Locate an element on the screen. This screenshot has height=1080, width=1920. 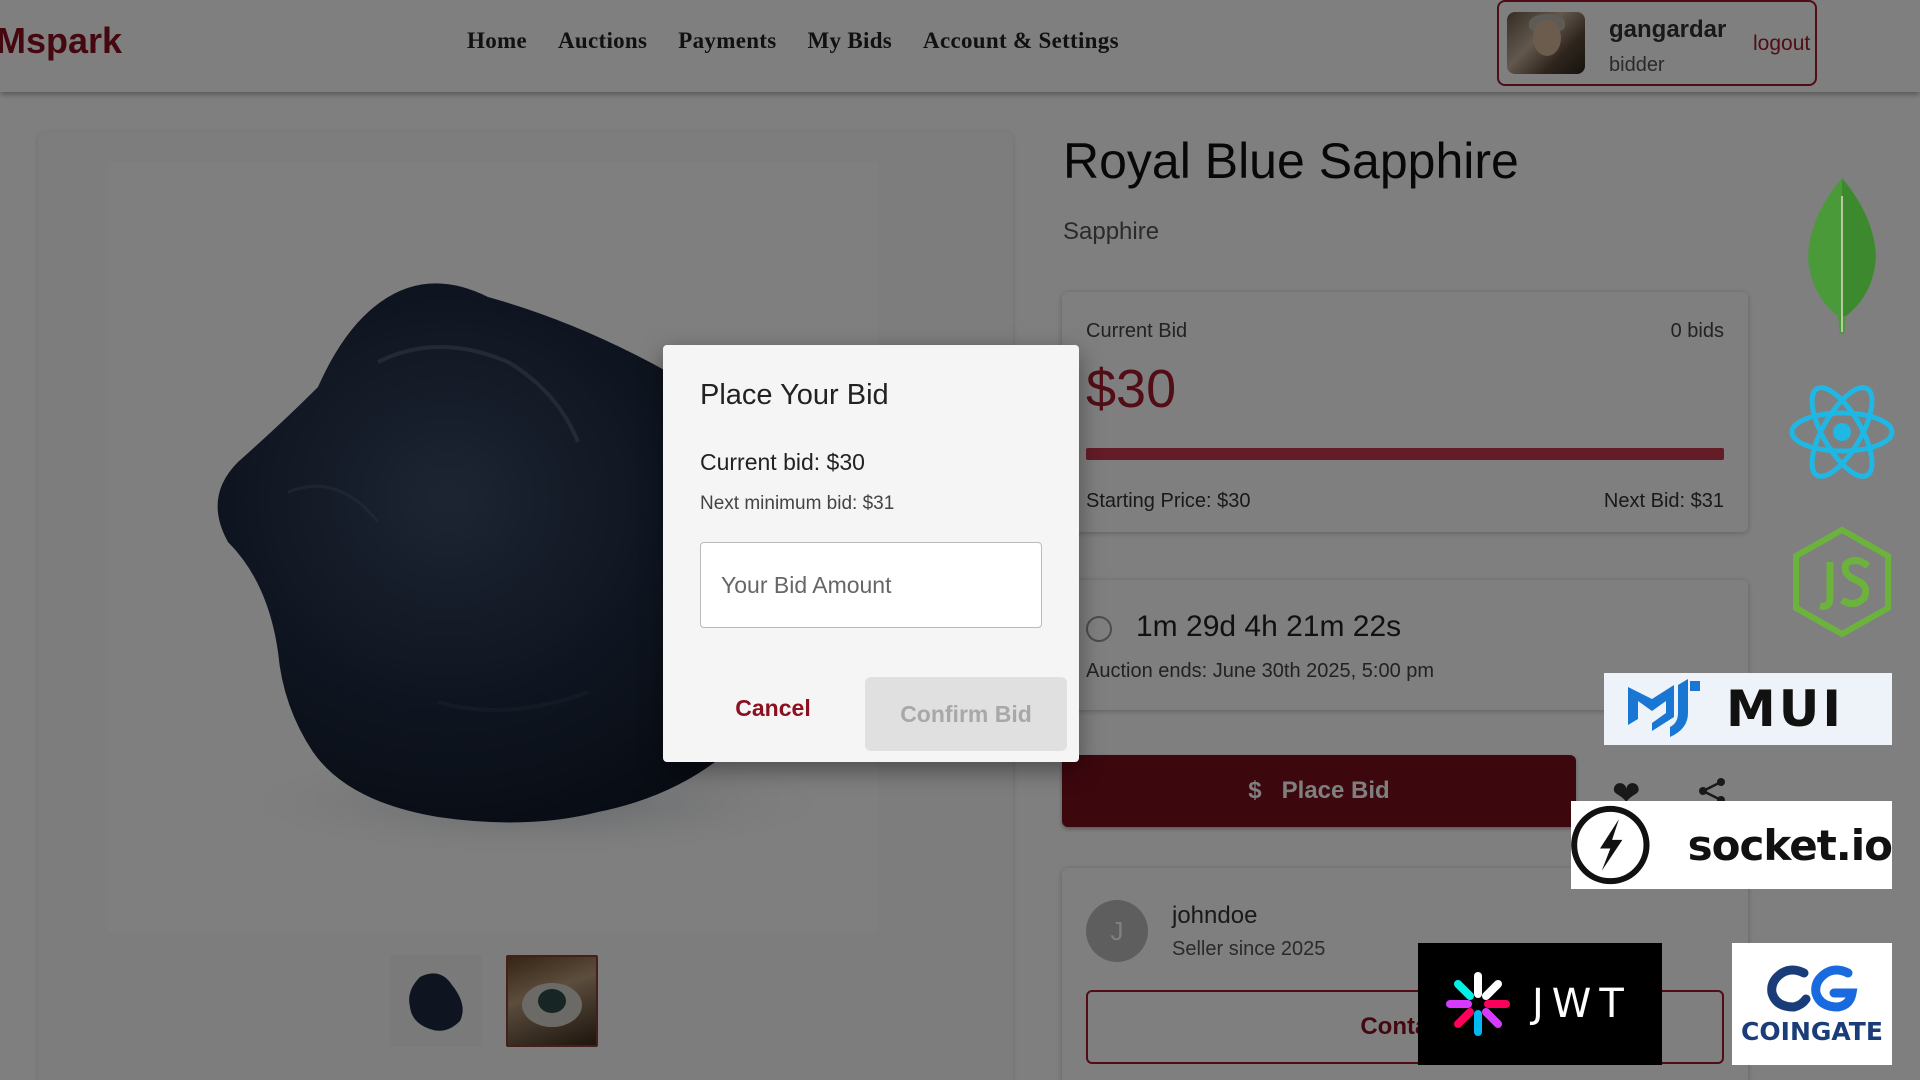
nodejs-logo is located at coordinates (1842, 584).